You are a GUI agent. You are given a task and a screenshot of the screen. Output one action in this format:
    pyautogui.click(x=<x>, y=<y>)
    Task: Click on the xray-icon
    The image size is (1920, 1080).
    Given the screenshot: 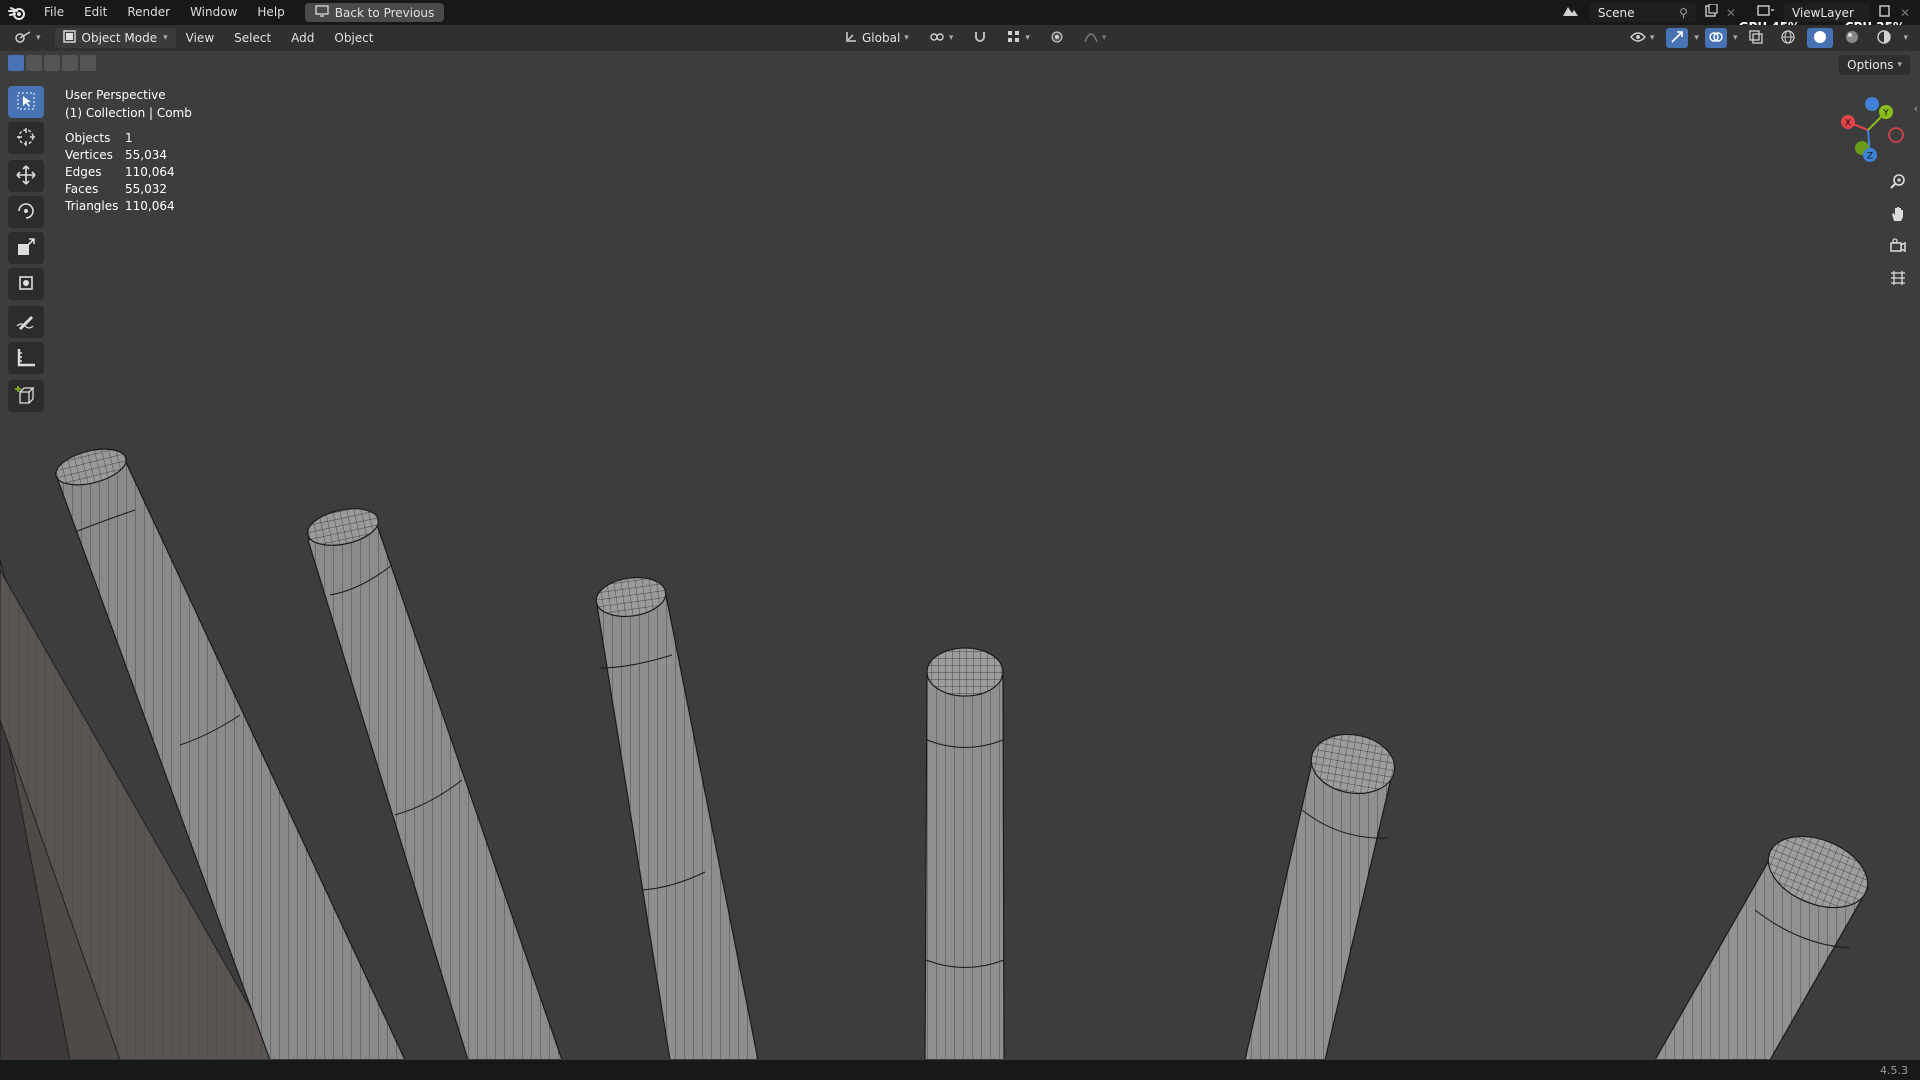 What is the action you would take?
    pyautogui.click(x=1756, y=38)
    